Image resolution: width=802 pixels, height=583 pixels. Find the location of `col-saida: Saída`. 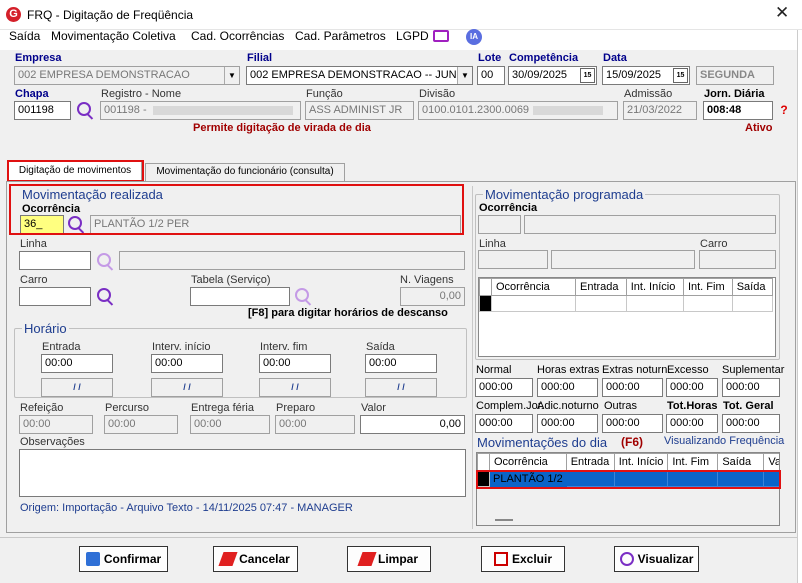

col-saida: Saída is located at coordinates (752, 287).